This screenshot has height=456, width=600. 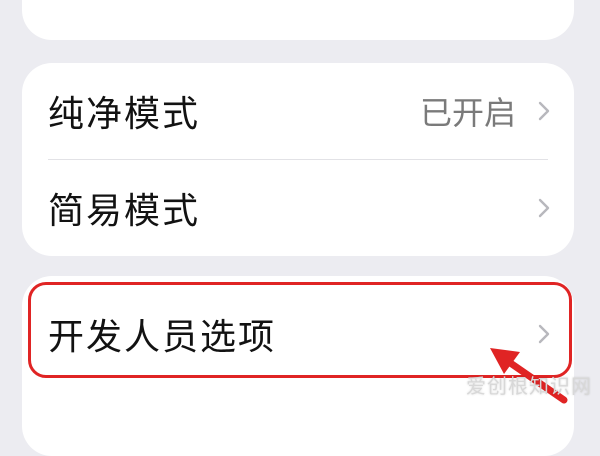 What do you see at coordinates (298, 20) in the screenshot?
I see `settings-card-top: 全部` at bounding box center [298, 20].